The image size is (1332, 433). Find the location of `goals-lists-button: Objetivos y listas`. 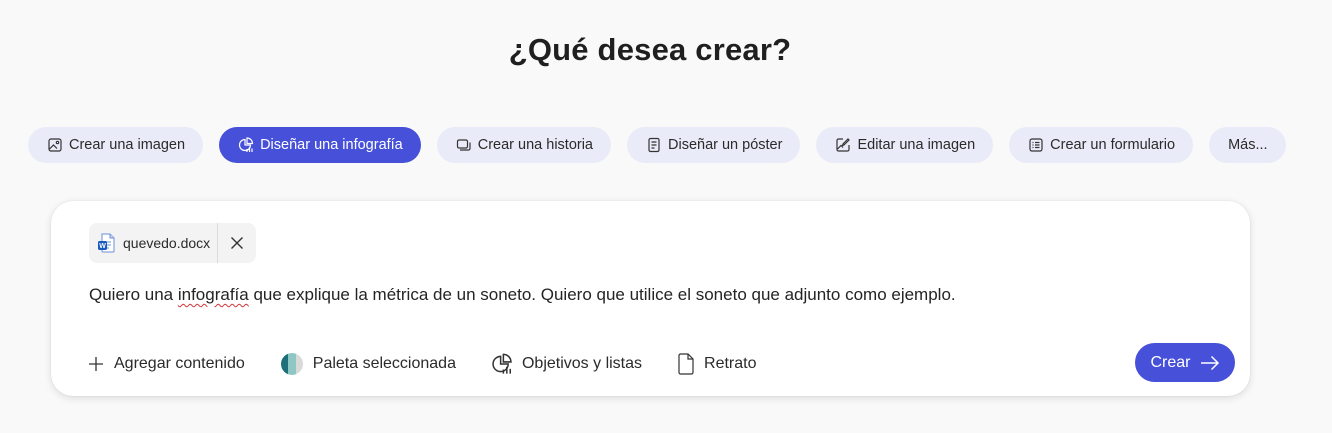

goals-lists-button: Objetivos y listas is located at coordinates (566, 364).